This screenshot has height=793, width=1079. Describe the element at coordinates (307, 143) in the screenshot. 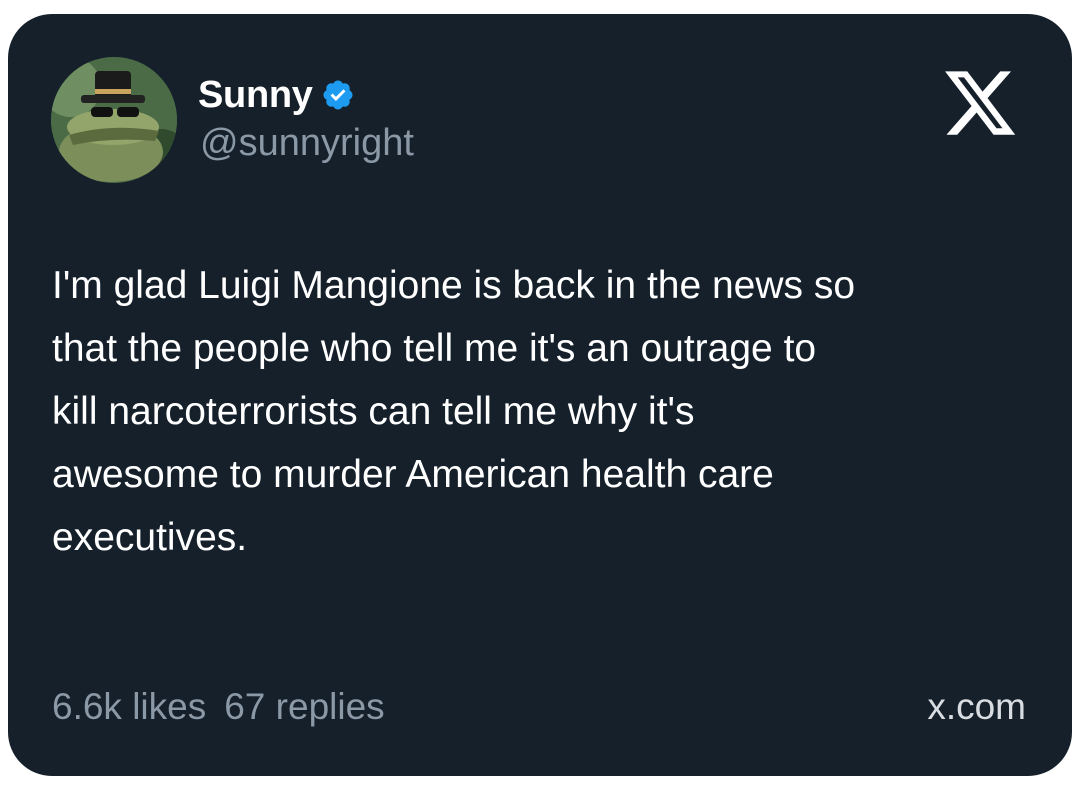

I see `author-handle: @sunnyright` at that location.